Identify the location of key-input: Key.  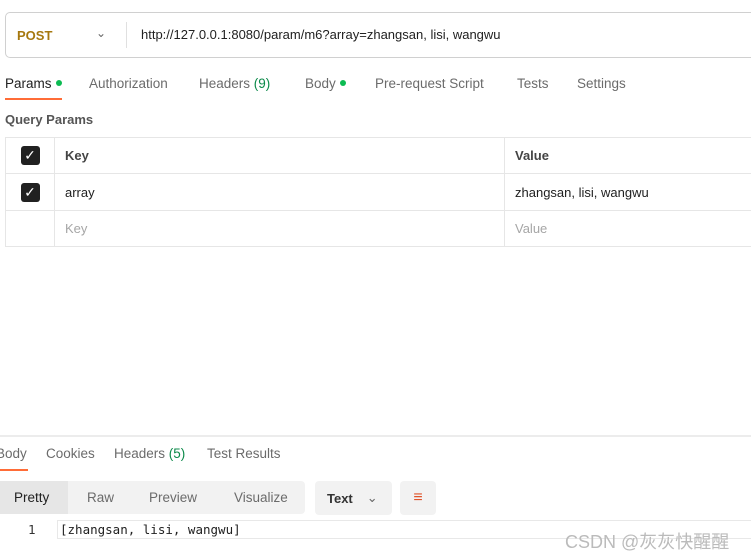
(280, 228).